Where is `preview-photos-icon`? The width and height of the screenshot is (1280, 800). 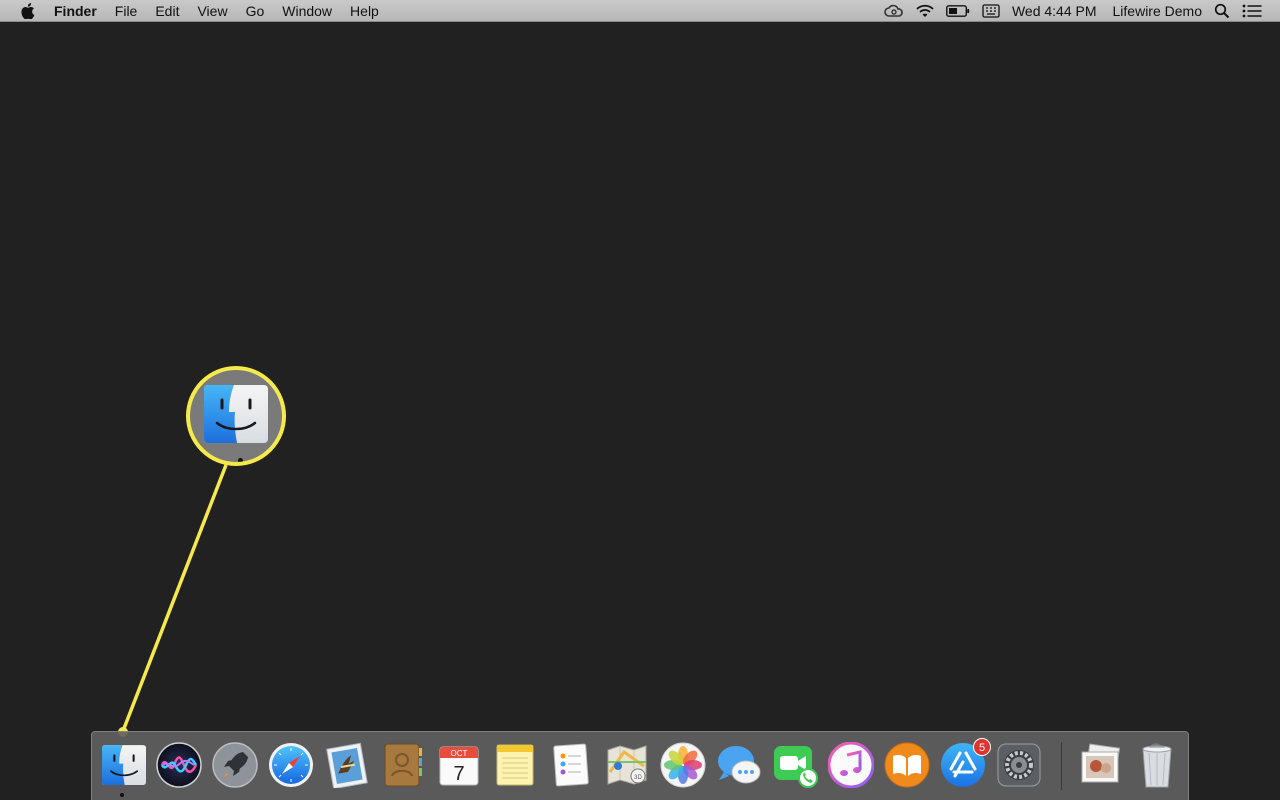
preview-photos-icon is located at coordinates (1101, 763).